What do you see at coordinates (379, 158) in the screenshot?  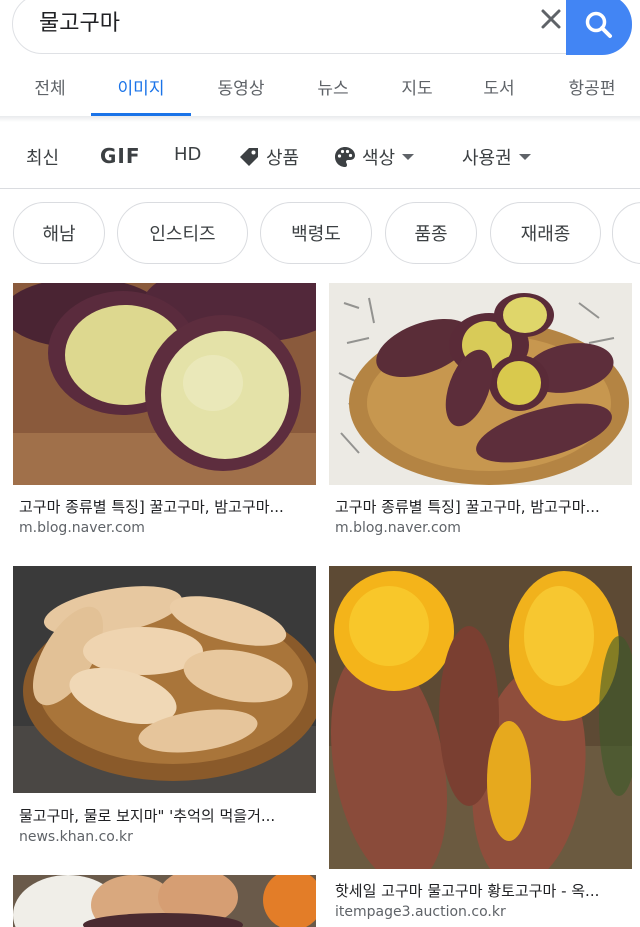 I see `filter-color-label: 색상` at bounding box center [379, 158].